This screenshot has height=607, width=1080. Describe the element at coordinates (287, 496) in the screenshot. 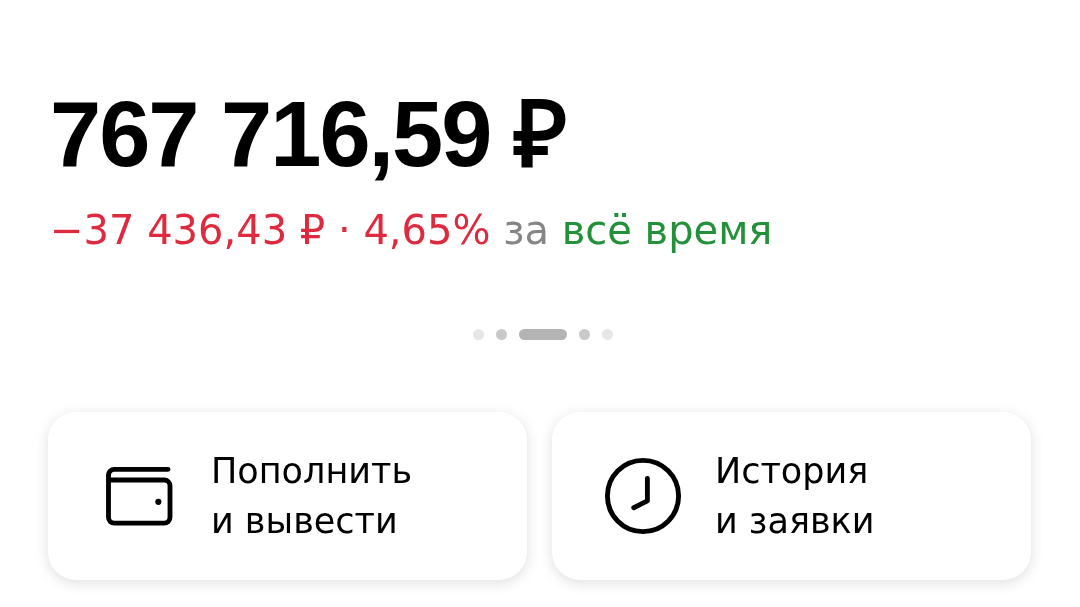

I see `top-up-button: Пополнить и вывести` at that location.